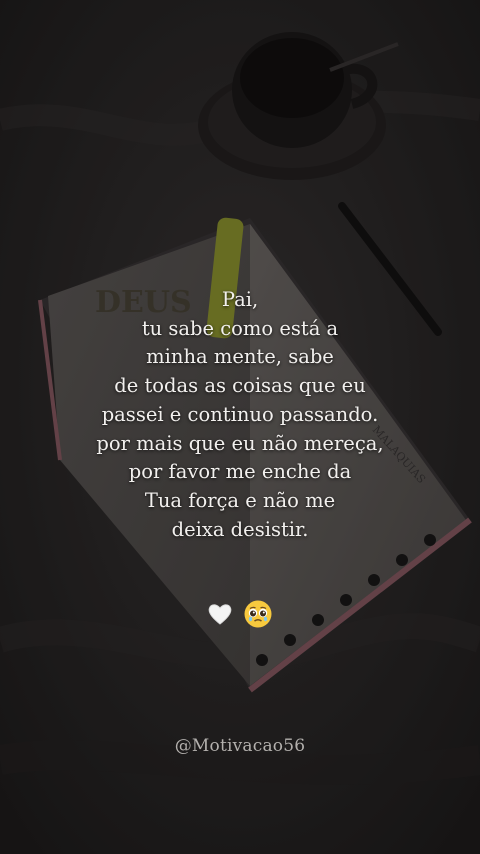  I want to click on author-handle: @Motivacao56, so click(240, 746).